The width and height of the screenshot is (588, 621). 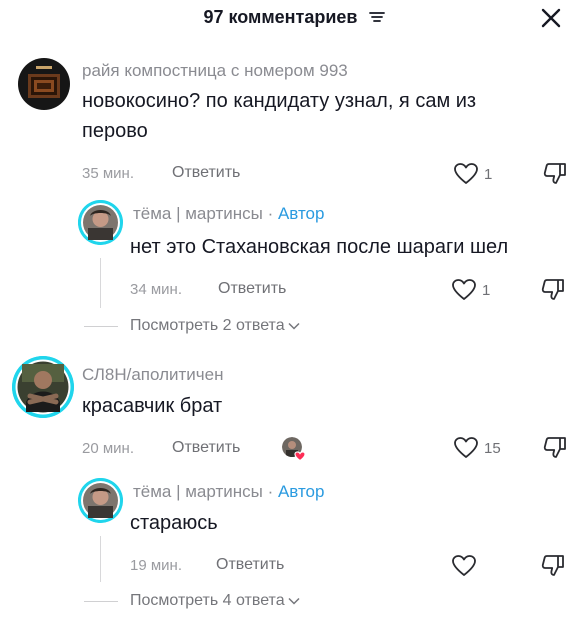 I want to click on timestamp: 35 мин., so click(x=108, y=173).